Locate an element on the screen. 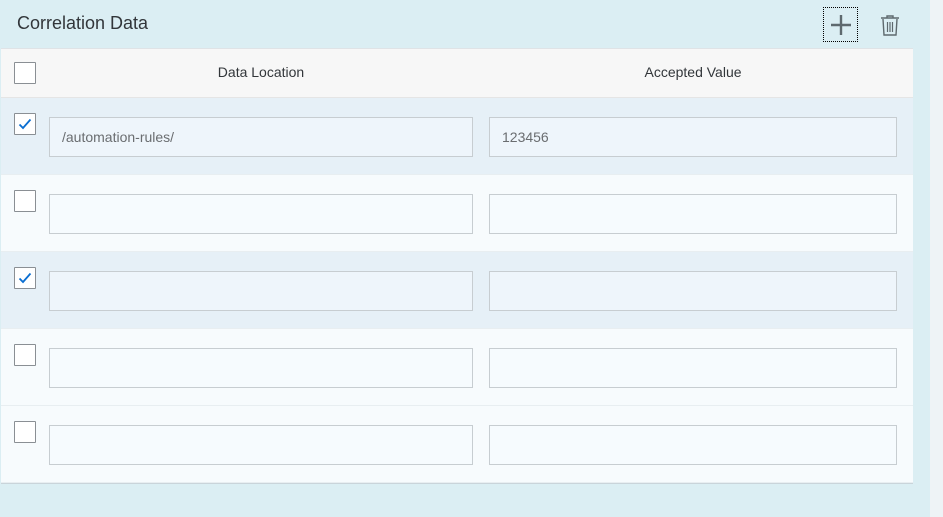 The height and width of the screenshot is (517, 943). column-header-accepted-value: Accepted Value is located at coordinates (693, 72).